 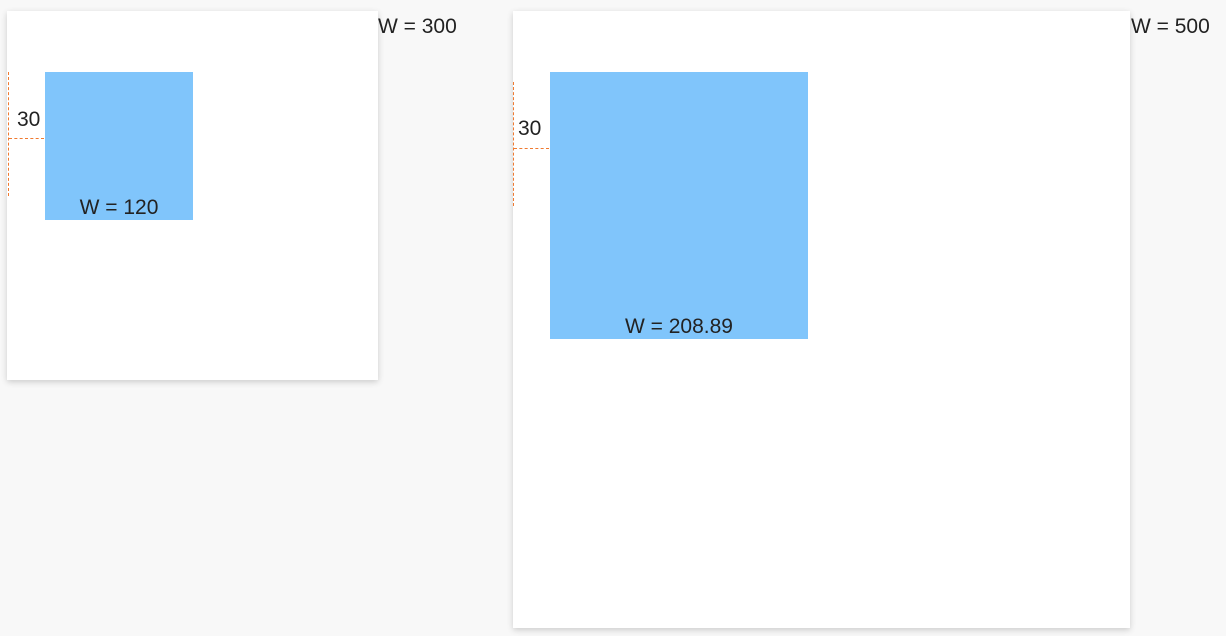 What do you see at coordinates (1170, 26) in the screenshot?
I see `frame-500-width-label: W = 500` at bounding box center [1170, 26].